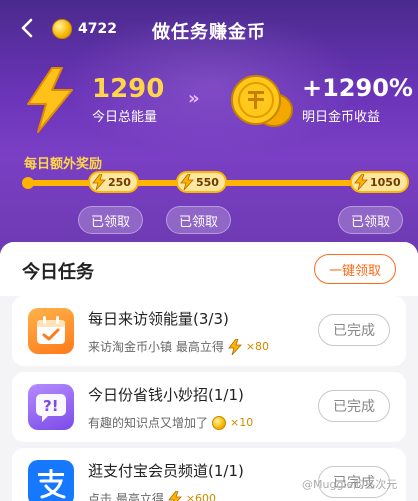 The height and width of the screenshot is (501, 418). What do you see at coordinates (126, 496) in the screenshot?
I see `task-subtitle-text: 点击 最高立得` at bounding box center [126, 496].